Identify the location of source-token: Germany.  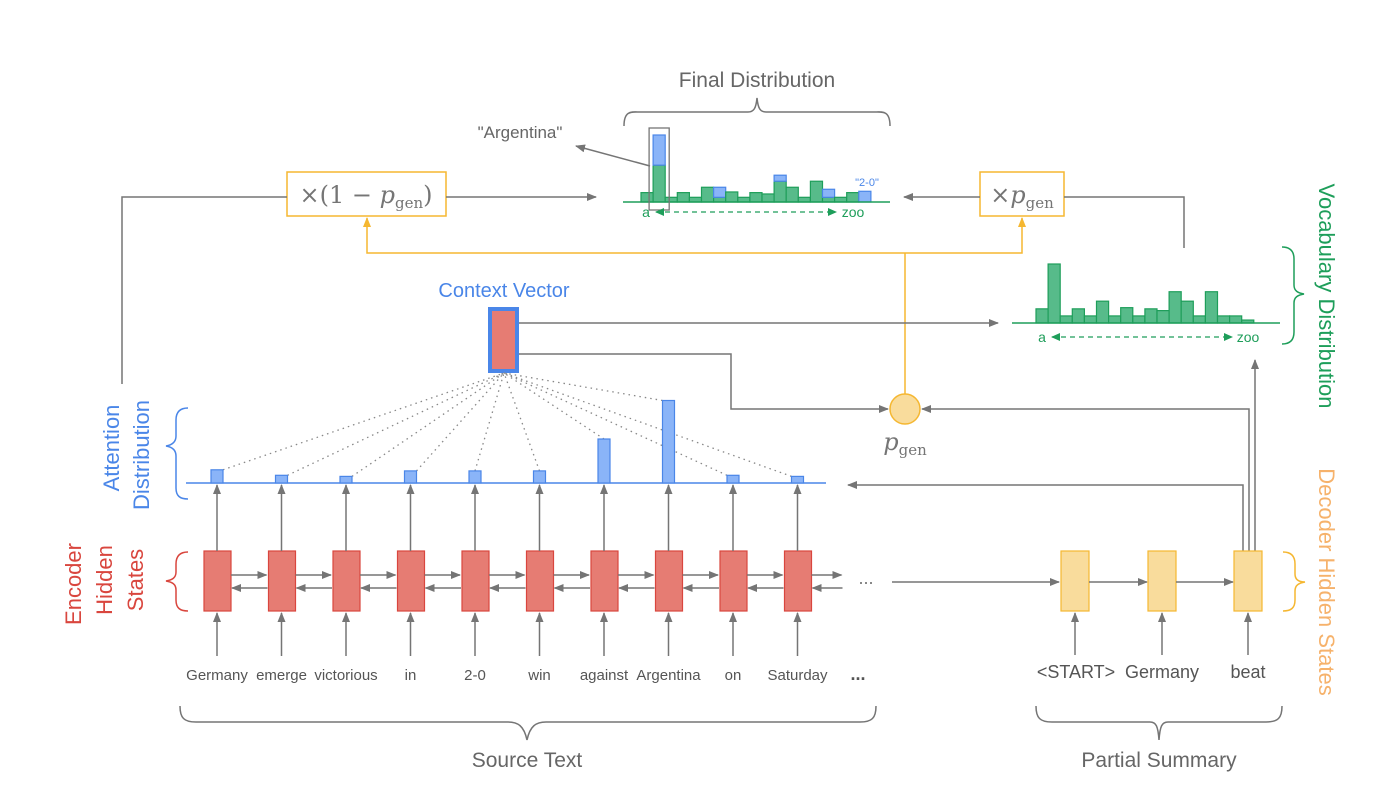
(217, 675).